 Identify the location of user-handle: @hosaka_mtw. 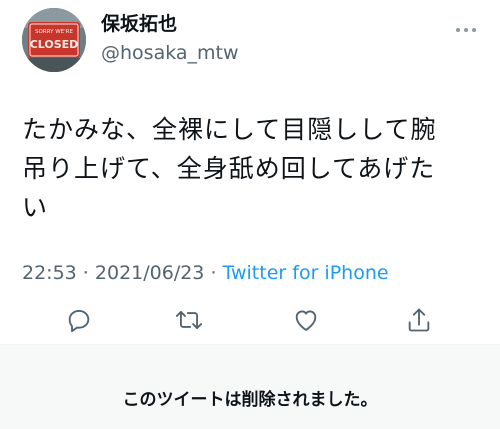
(170, 53).